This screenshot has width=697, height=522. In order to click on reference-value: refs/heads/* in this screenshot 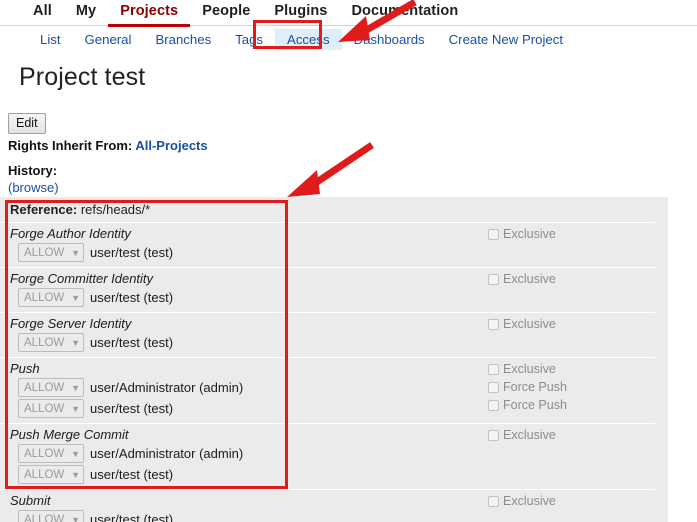, I will do `click(115, 209)`.